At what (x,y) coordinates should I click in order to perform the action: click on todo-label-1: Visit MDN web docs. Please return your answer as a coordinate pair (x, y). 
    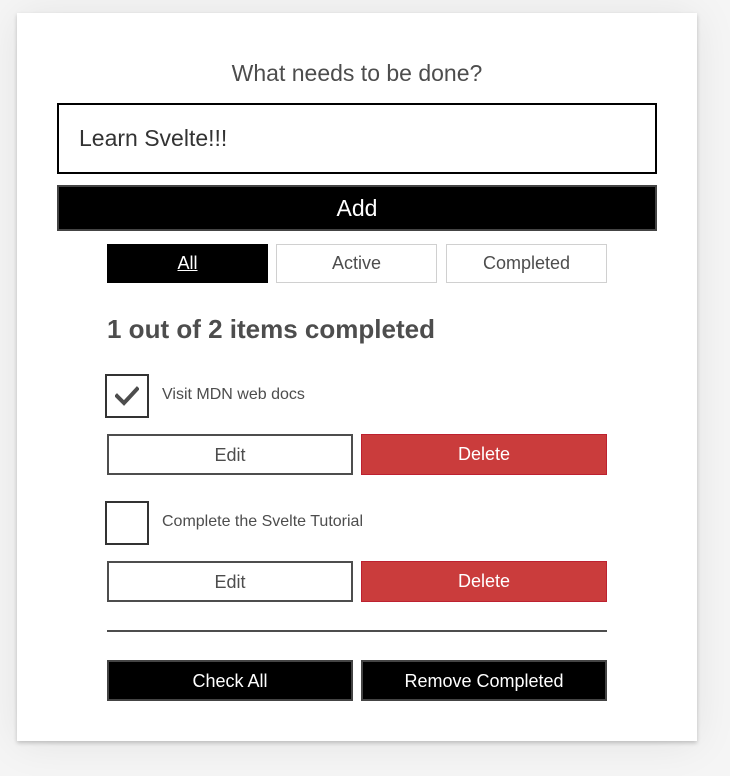
    Looking at the image, I should click on (233, 394).